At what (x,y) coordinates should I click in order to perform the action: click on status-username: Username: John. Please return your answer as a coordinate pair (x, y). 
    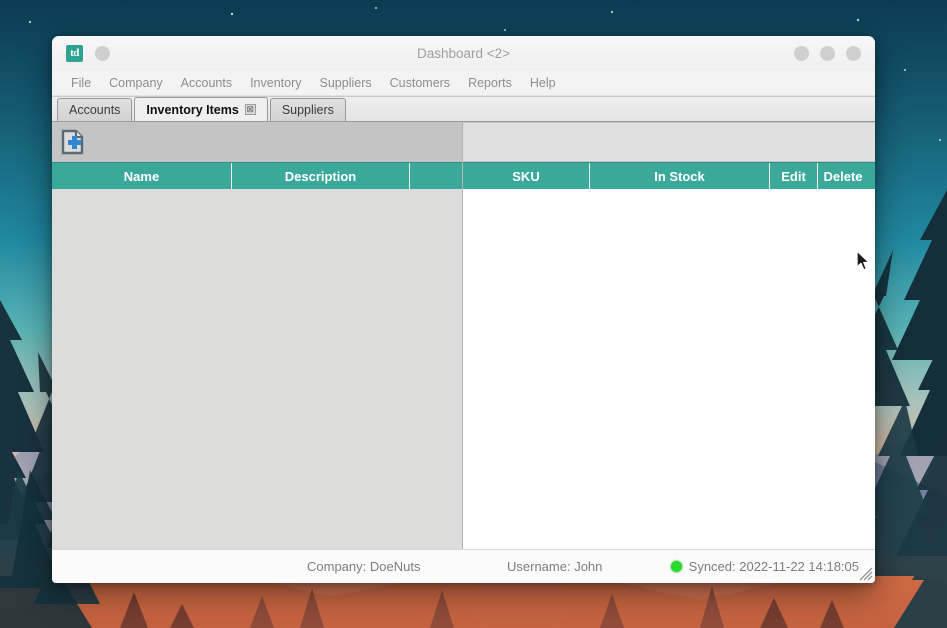
    Looking at the image, I should click on (555, 566).